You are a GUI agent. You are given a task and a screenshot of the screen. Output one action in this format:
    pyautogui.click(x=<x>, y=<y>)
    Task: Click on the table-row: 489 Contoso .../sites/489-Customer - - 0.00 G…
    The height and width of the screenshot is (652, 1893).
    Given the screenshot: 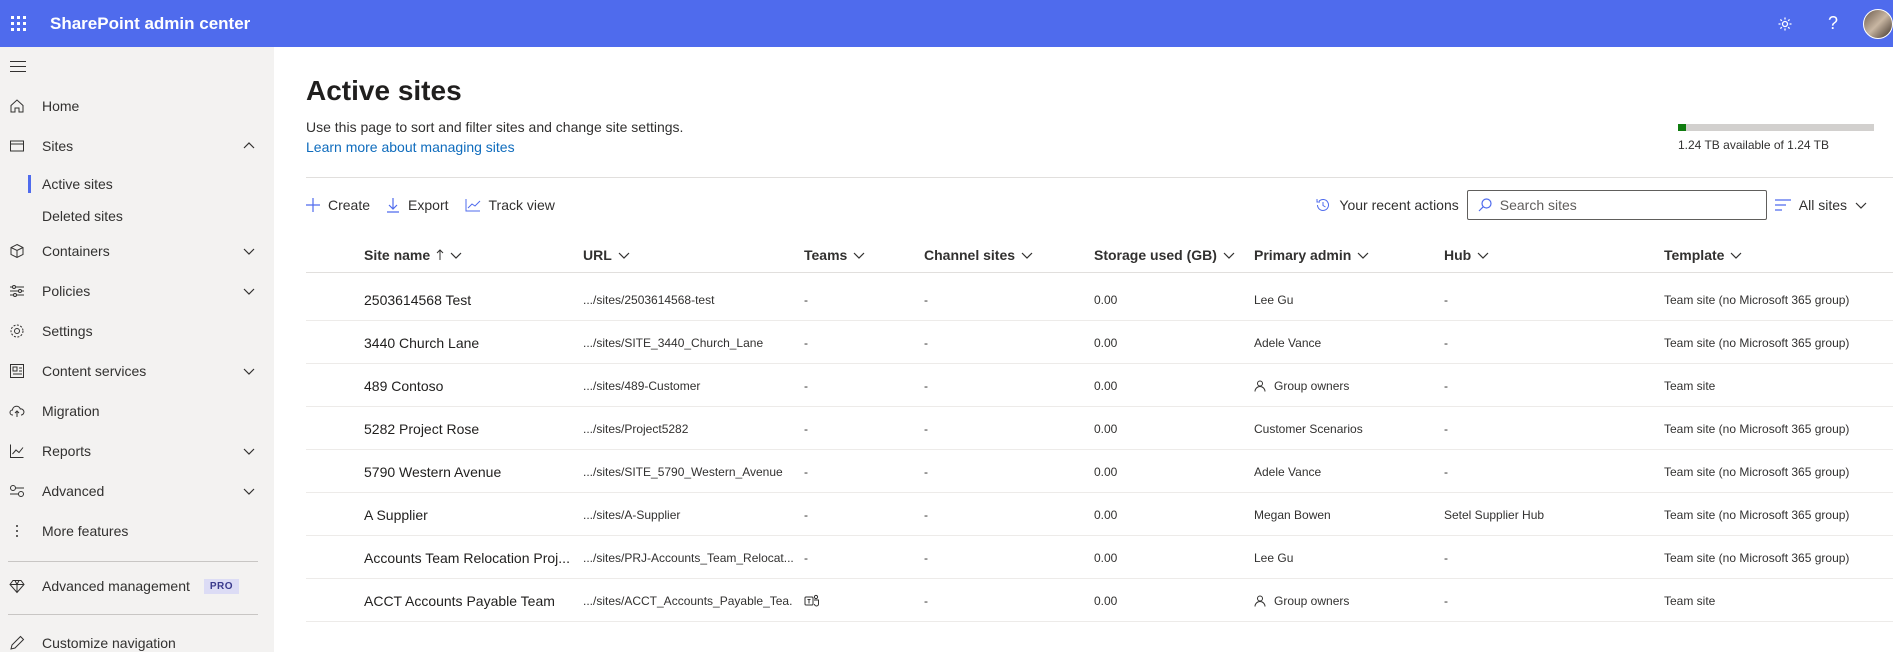 What is the action you would take?
    pyautogui.click(x=1099, y=385)
    